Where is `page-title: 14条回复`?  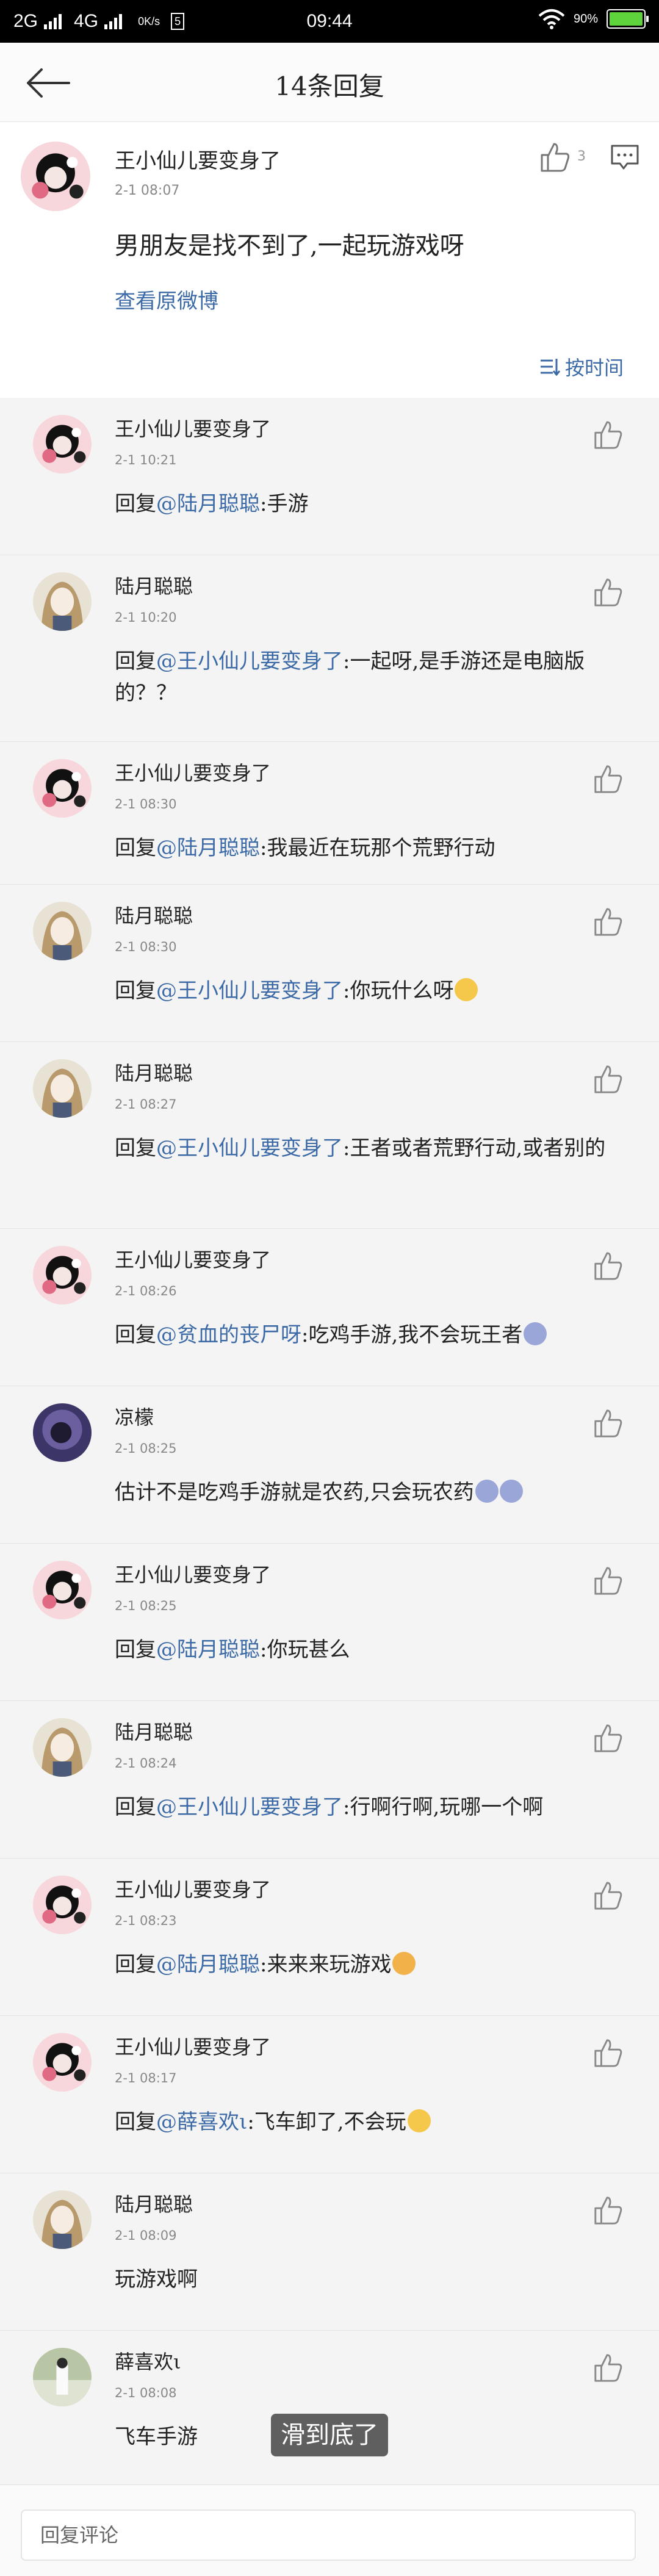 page-title: 14条回复 is located at coordinates (329, 86).